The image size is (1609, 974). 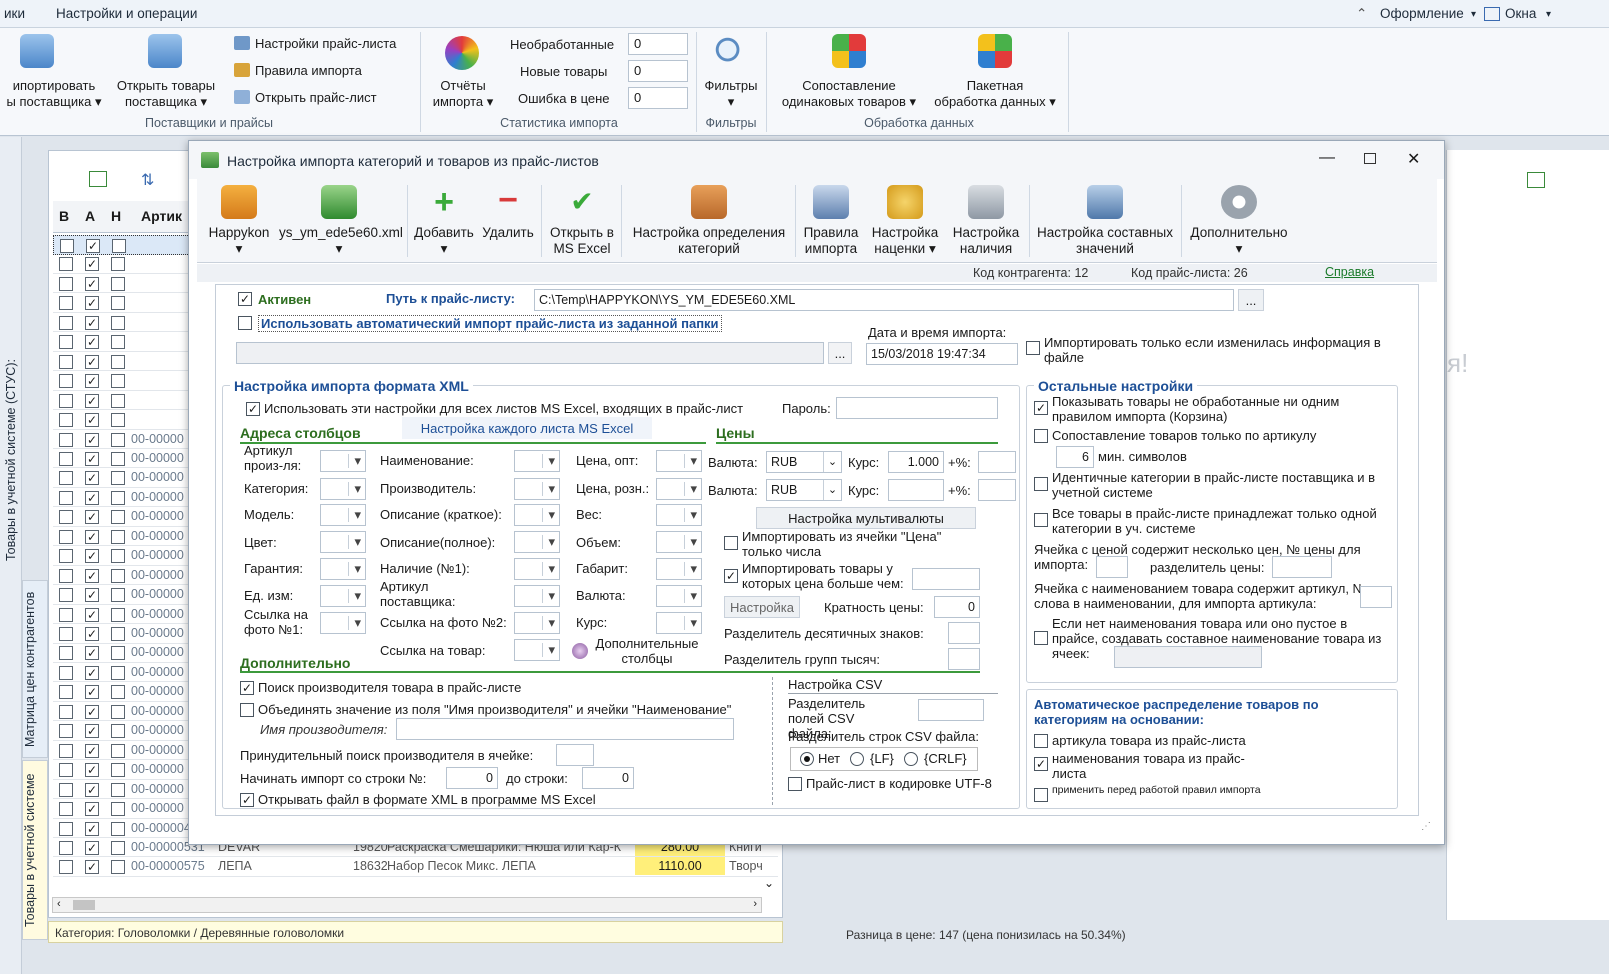 What do you see at coordinates (161, 216) in the screenshot?
I see `col-header-article: Артик` at bounding box center [161, 216].